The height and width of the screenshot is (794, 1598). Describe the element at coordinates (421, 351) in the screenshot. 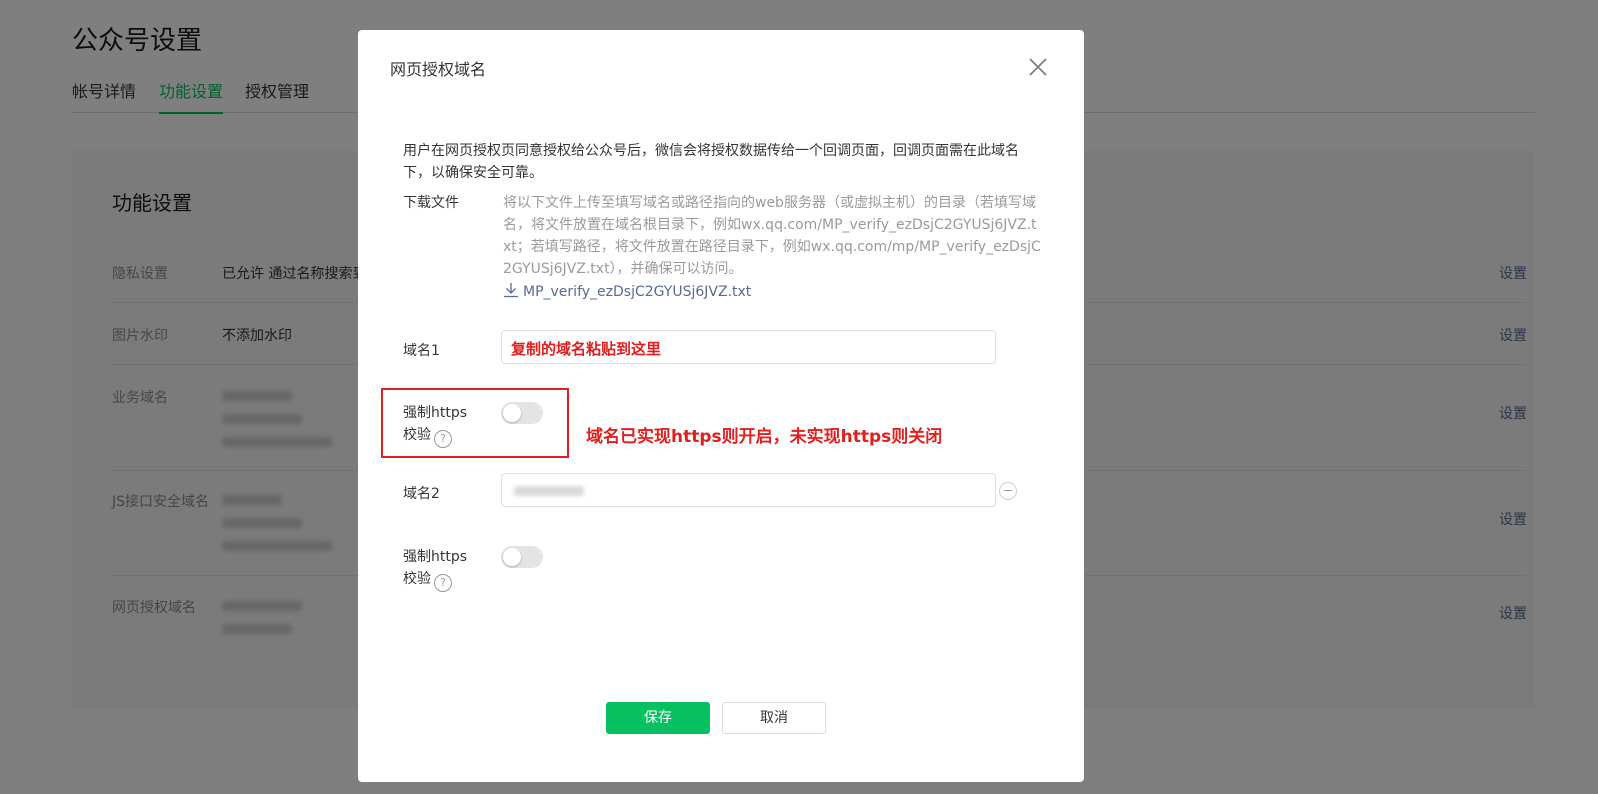

I see `domain1-label: 域名1` at that location.